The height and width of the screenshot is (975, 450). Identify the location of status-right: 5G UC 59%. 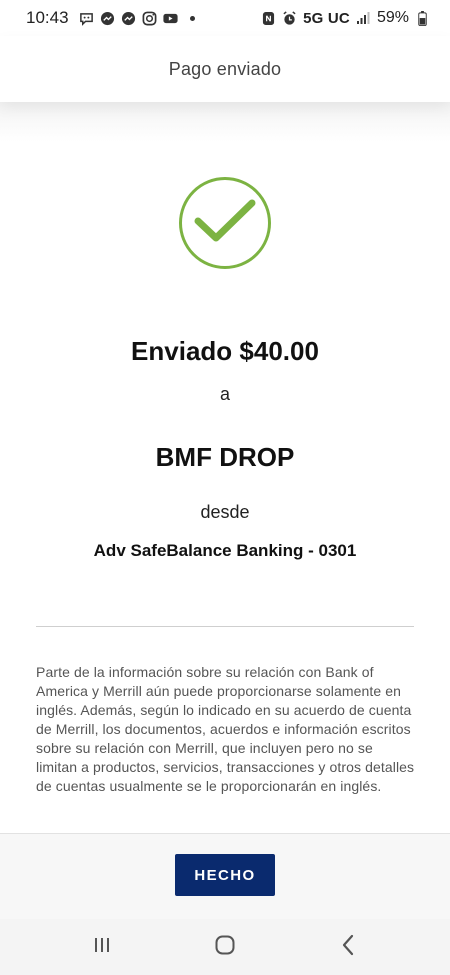
(345, 18).